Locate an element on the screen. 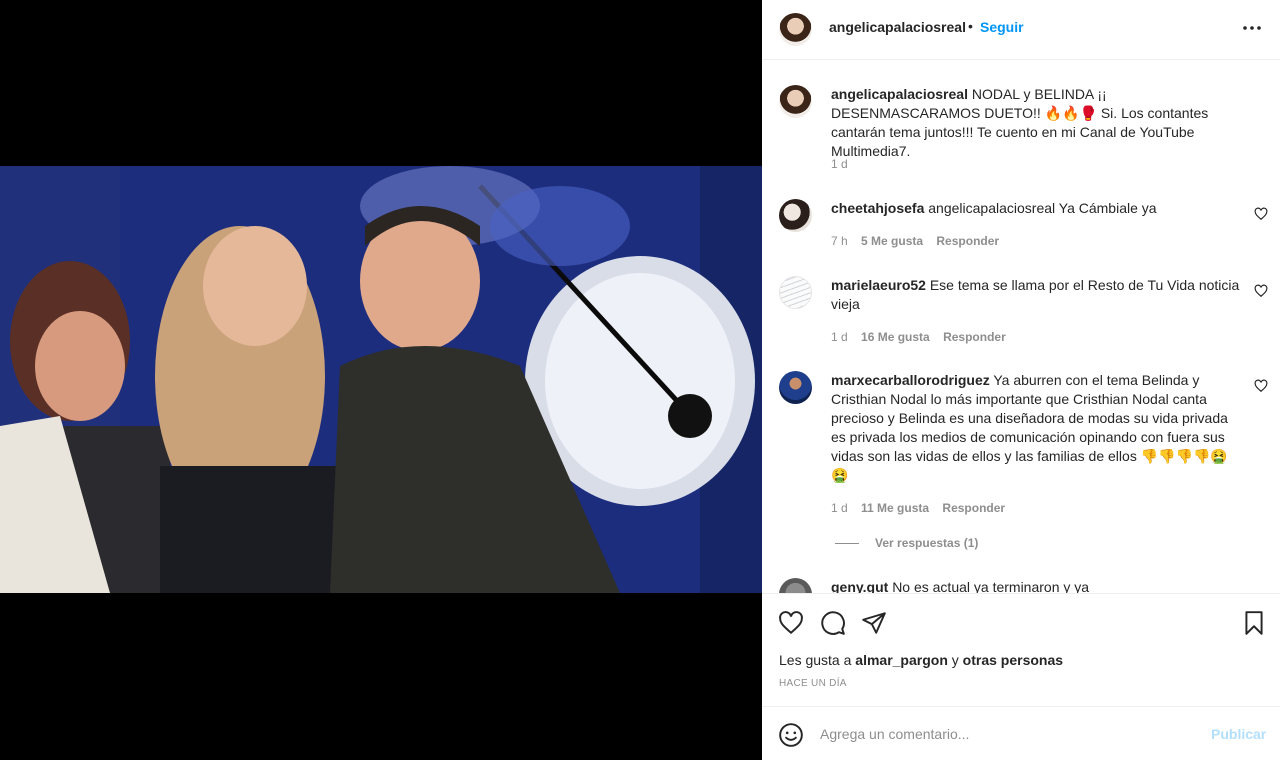  comment-text: angelicapalaciosreal Ya Cámbiale ya is located at coordinates (1042, 208).